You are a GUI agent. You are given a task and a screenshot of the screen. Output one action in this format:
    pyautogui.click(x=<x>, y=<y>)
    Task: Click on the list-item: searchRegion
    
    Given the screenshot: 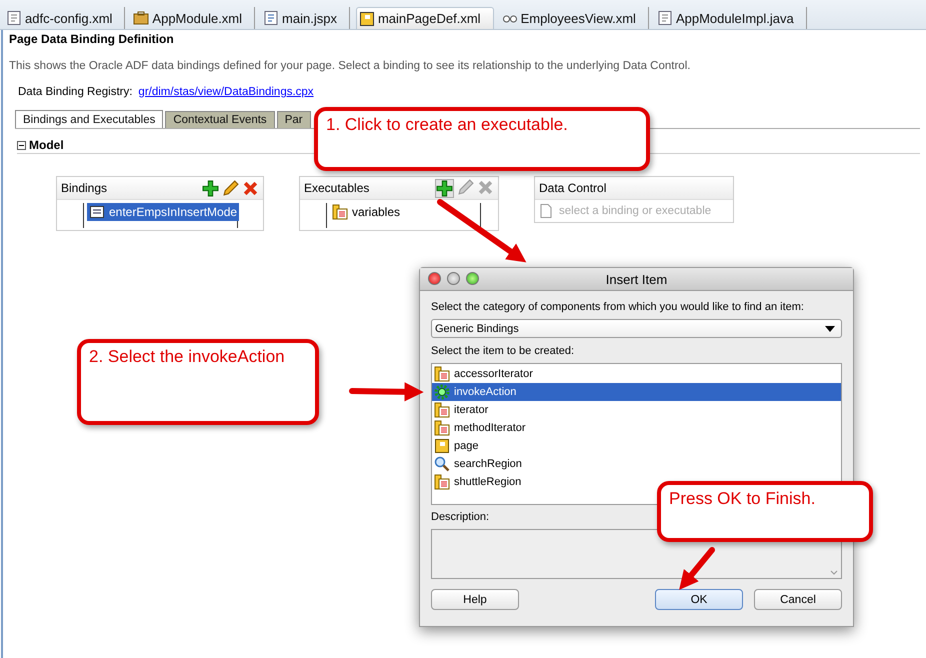 What is the action you would take?
    pyautogui.click(x=636, y=464)
    